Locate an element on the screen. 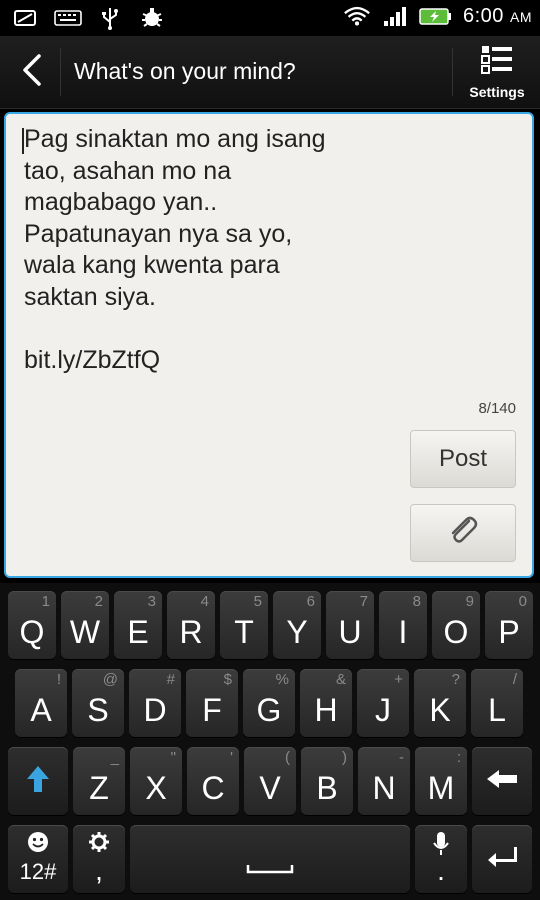 The width and height of the screenshot is (540, 900). key-i: 8I is located at coordinates (403, 625).